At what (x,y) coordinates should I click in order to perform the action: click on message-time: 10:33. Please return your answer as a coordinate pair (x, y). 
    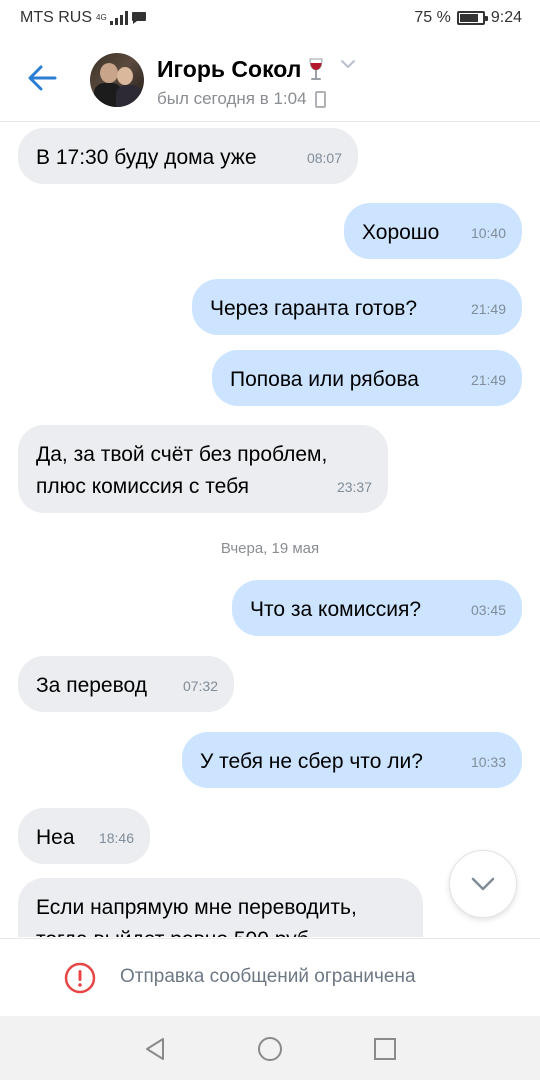
    Looking at the image, I should click on (488, 762).